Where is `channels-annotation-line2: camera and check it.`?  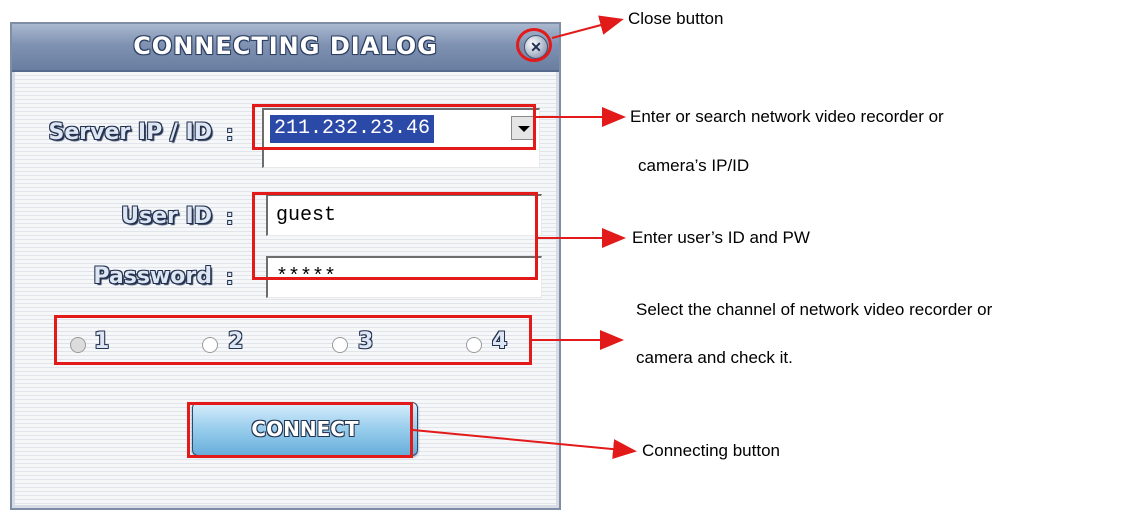 channels-annotation-line2: camera and check it. is located at coordinates (714, 357).